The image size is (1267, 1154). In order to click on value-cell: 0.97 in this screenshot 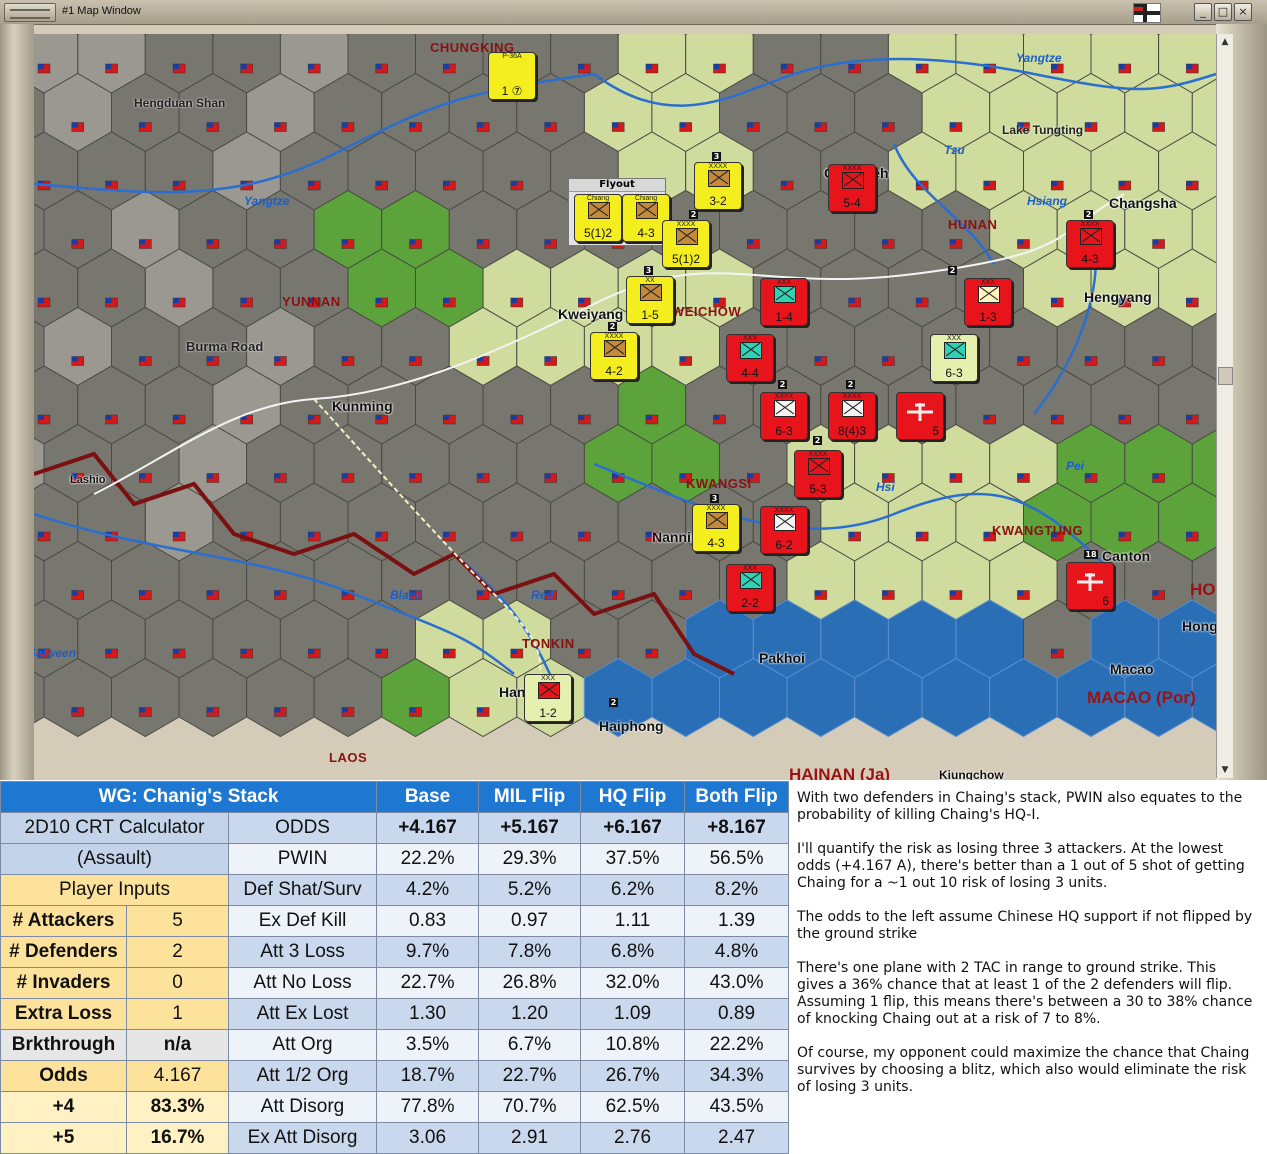, I will do `click(530, 921)`.